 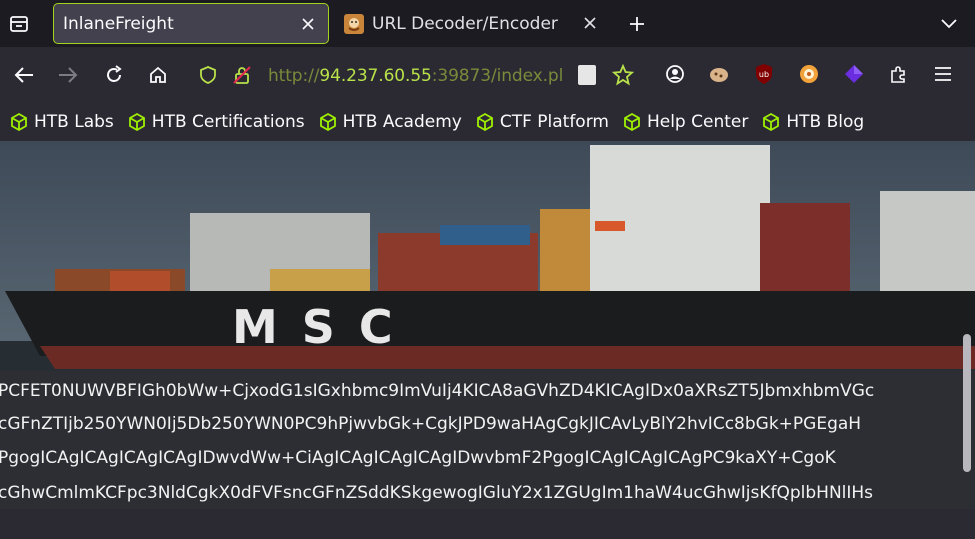 I want to click on extensions-puzzle-icon, so click(x=899, y=74).